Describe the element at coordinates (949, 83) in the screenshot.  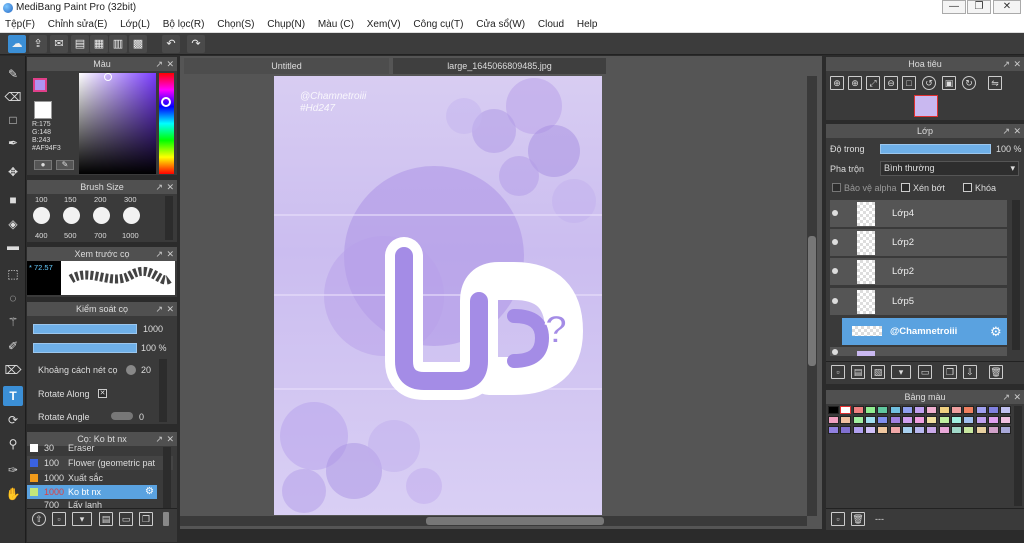
I see `fit-window-icon: ▣` at that location.